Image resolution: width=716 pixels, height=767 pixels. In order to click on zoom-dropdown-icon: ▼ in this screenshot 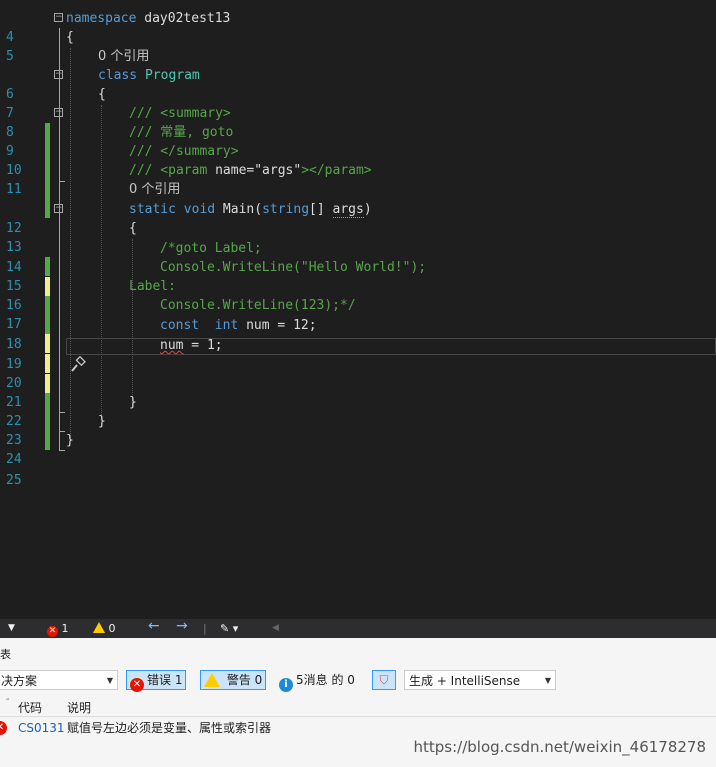, I will do `click(11, 628)`.